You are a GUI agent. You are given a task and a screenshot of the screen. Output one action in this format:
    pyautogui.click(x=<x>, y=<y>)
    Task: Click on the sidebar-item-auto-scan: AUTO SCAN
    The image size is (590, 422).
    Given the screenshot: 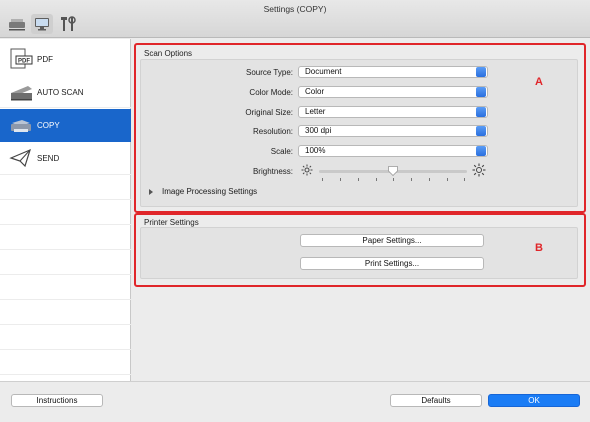 What is the action you would take?
    pyautogui.click(x=65, y=92)
    